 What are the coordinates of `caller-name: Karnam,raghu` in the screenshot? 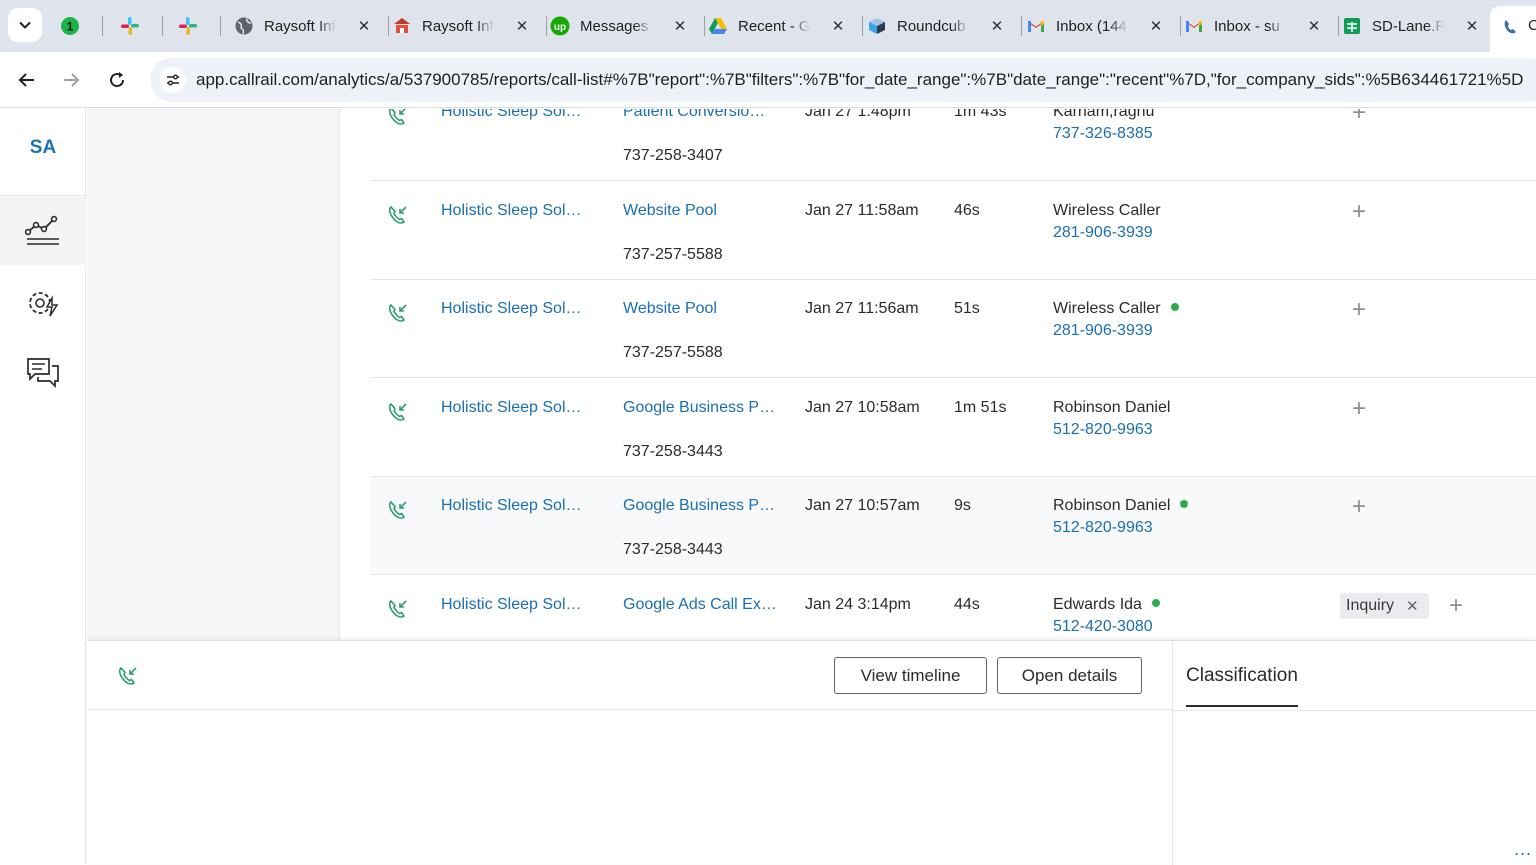 It's located at (1104, 114).